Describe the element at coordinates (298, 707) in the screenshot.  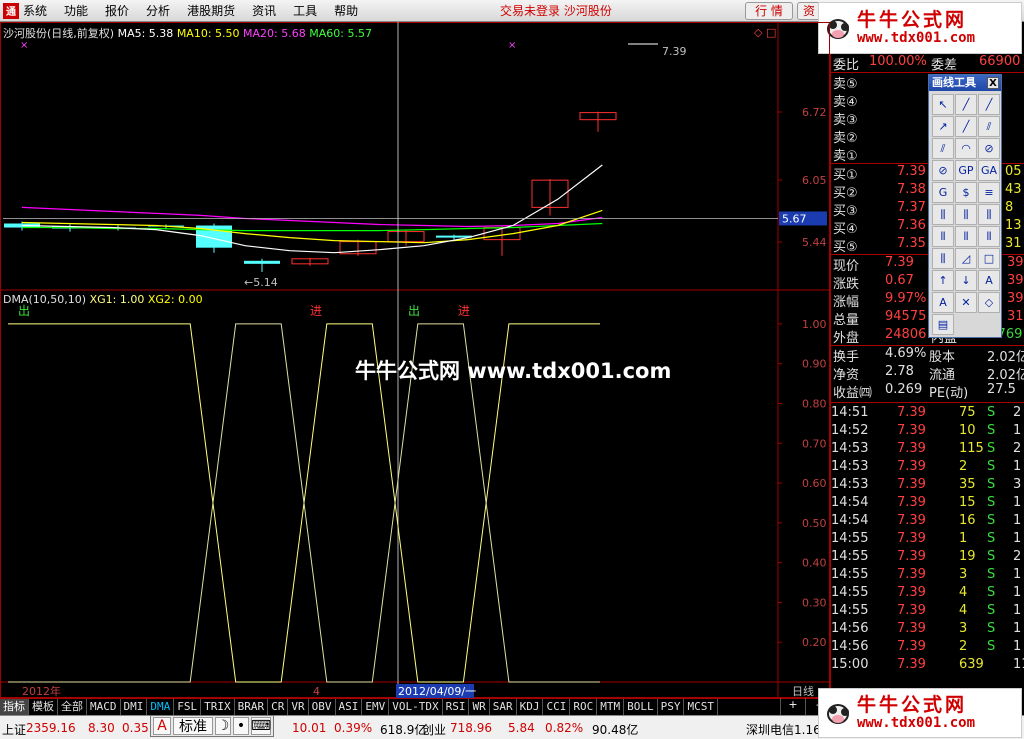
I see `tab-vr: VR` at that location.